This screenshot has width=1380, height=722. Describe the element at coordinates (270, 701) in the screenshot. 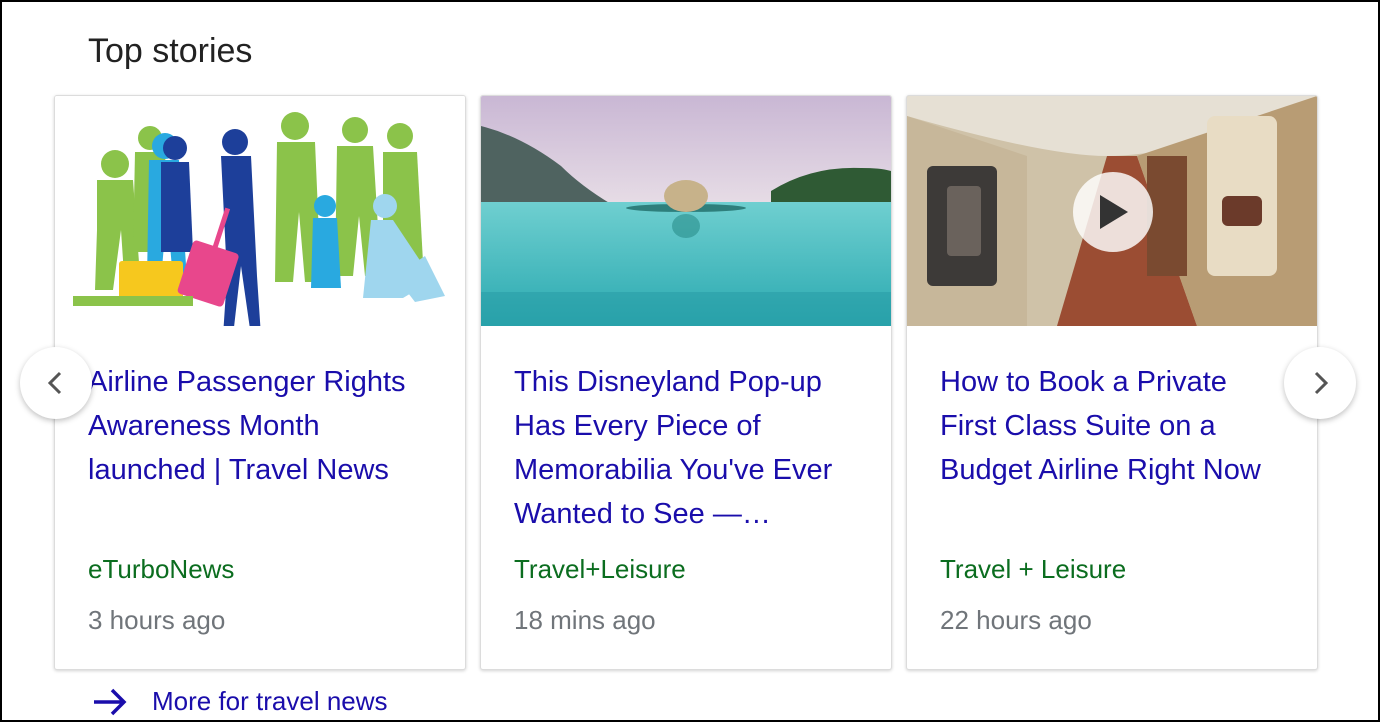

I see `more-link-label: More for travel news` at that location.